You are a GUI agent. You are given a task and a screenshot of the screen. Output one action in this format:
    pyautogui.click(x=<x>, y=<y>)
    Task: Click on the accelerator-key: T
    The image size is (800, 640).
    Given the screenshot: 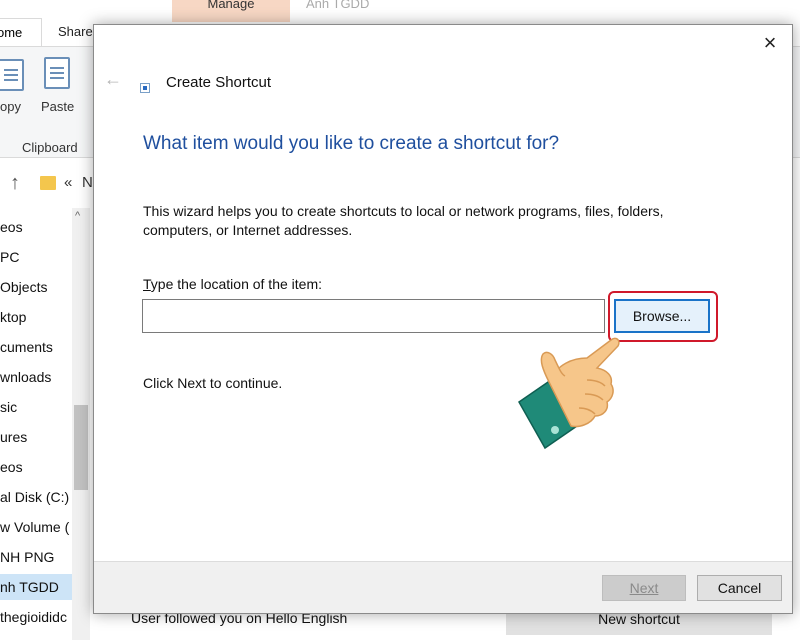 What is the action you would take?
    pyautogui.click(x=147, y=284)
    